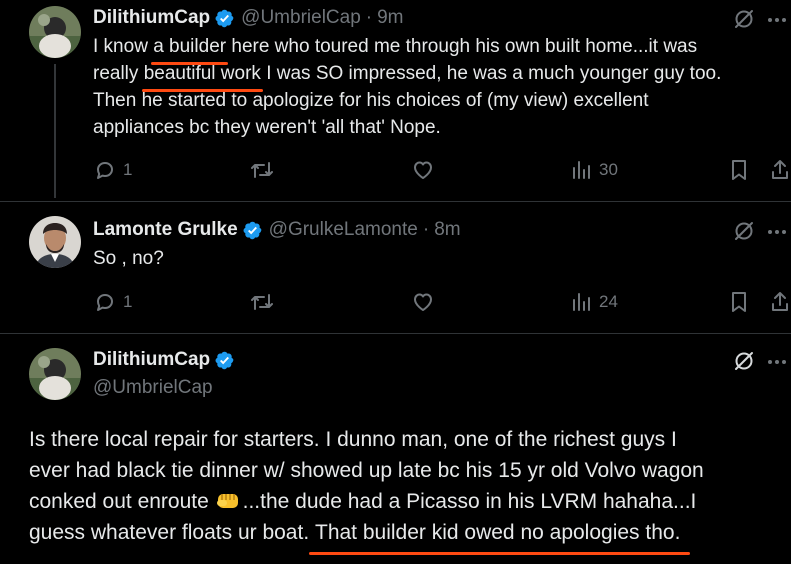 This screenshot has height=564, width=791. I want to click on fist-emoji, so click(228, 500).